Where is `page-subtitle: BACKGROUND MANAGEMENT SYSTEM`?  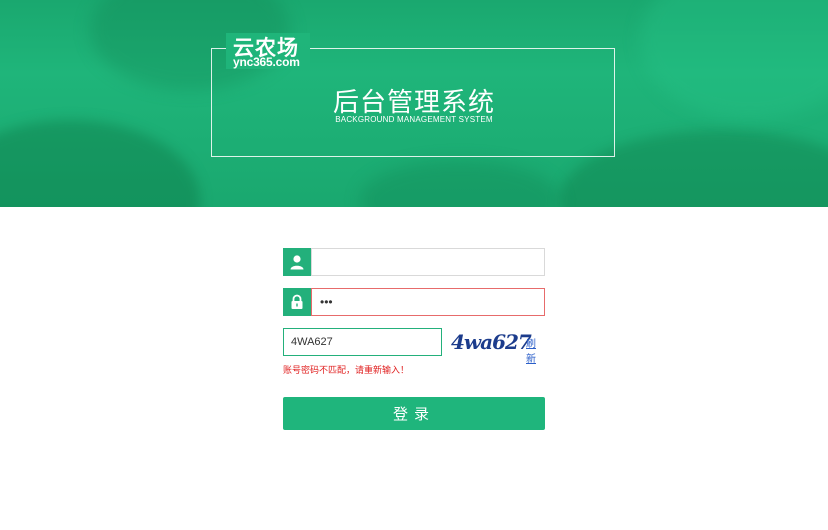 page-subtitle: BACKGROUND MANAGEMENT SYSTEM is located at coordinates (414, 119).